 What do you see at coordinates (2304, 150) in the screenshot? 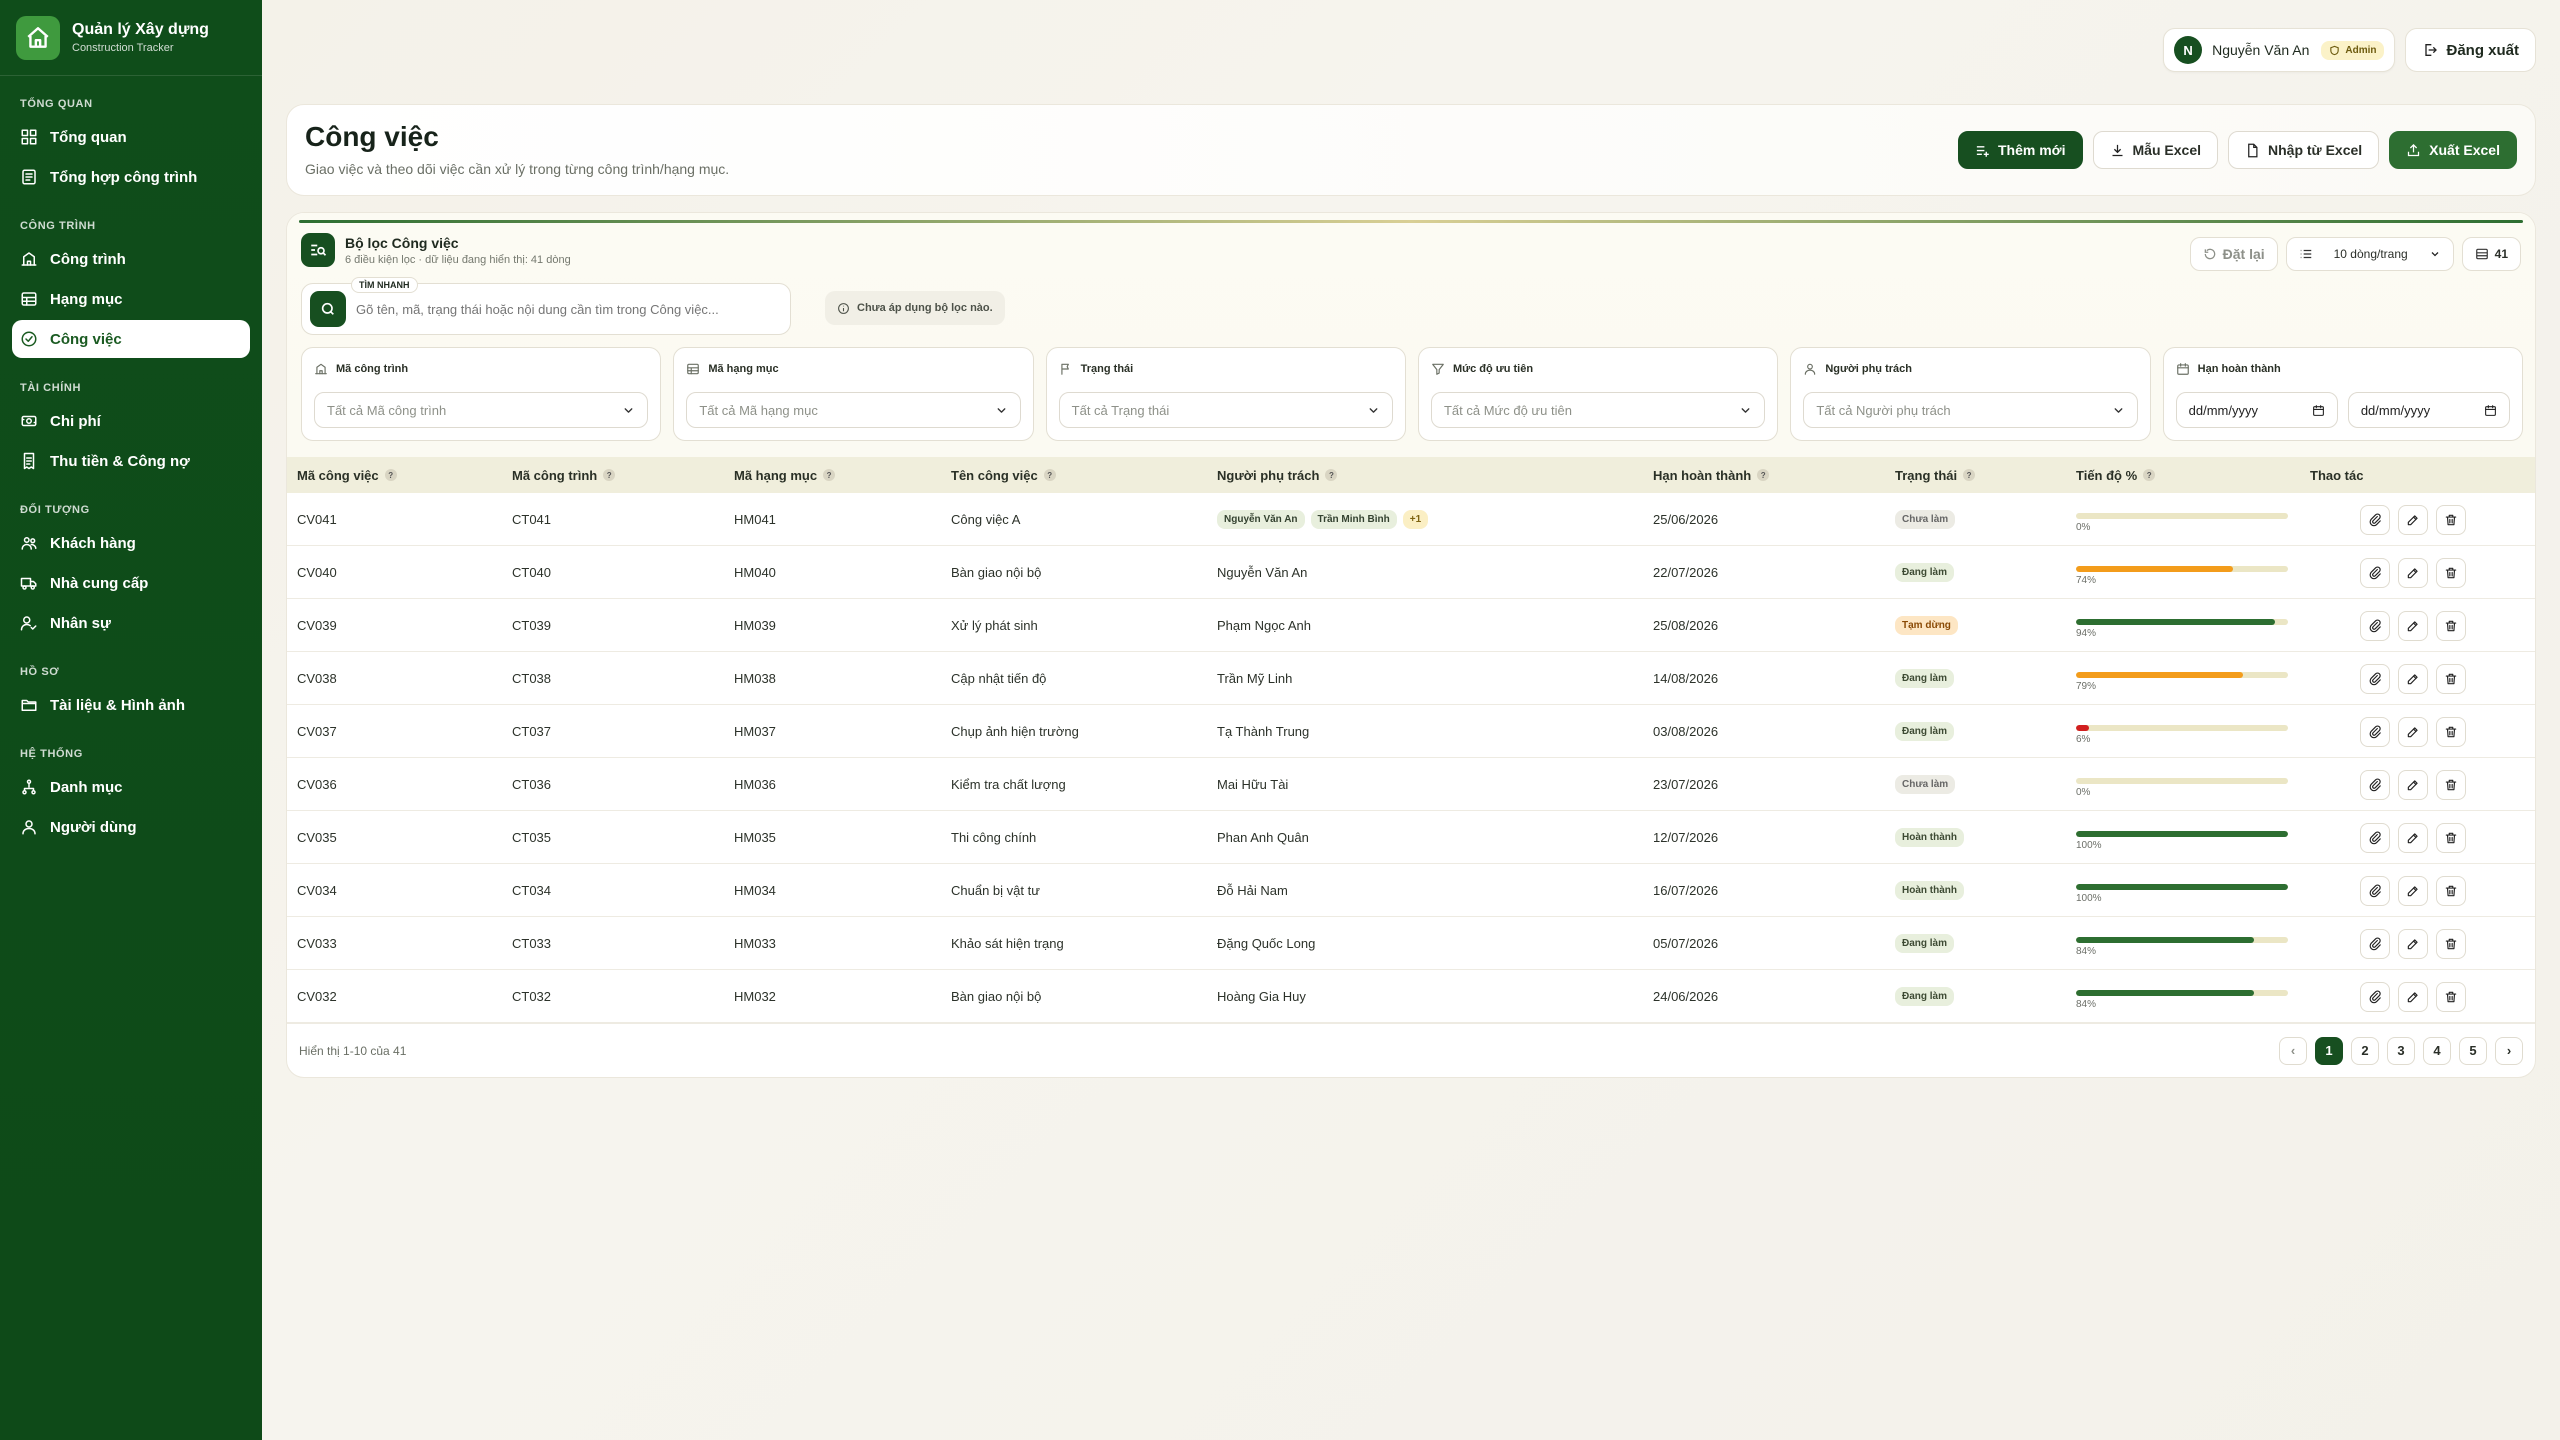
I see `import-excel-button: Nhập từ Excel` at bounding box center [2304, 150].